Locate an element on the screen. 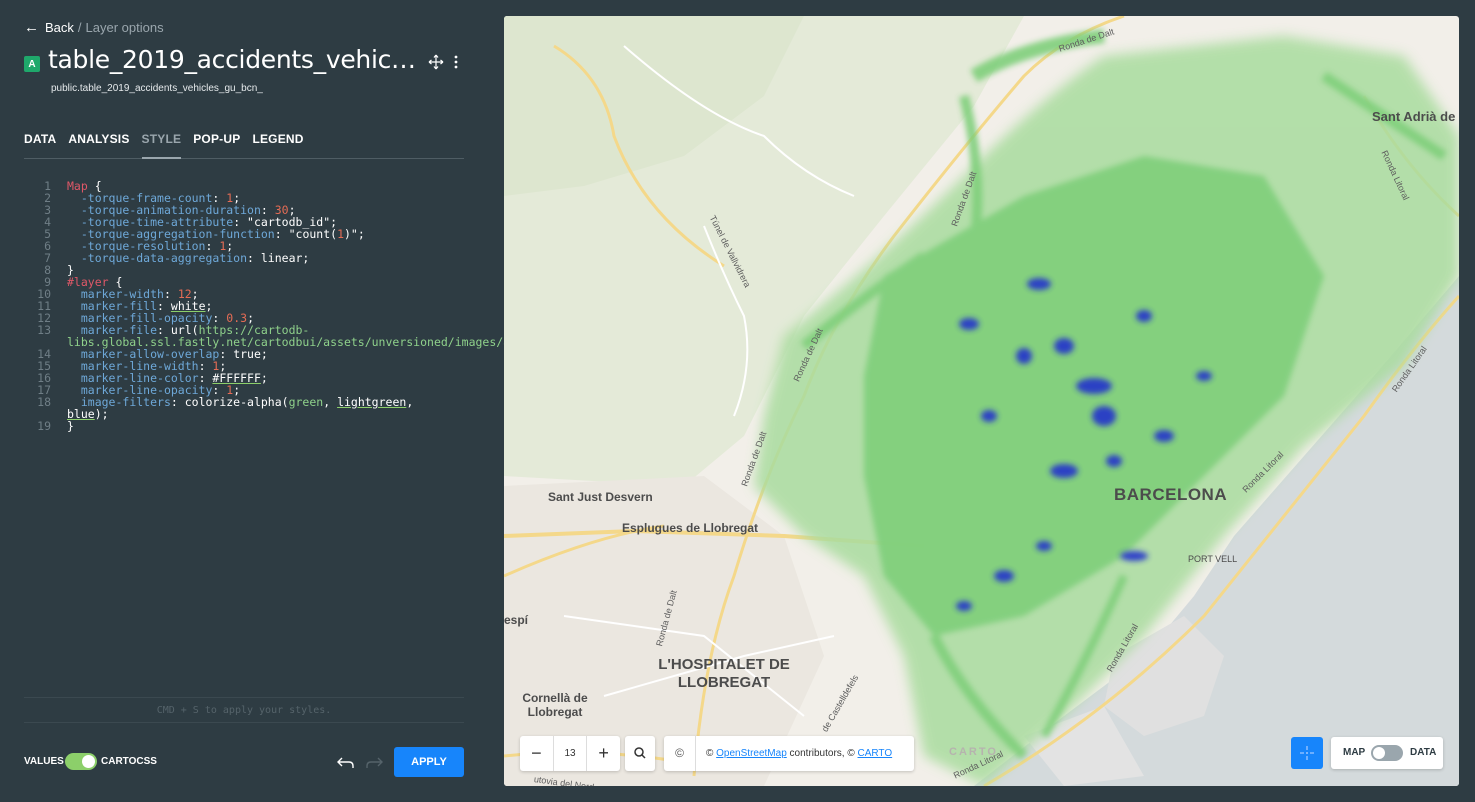 The image size is (1475, 802). code-line: 7 -torque-data-aggregation: linear; is located at coordinates (177, 258).